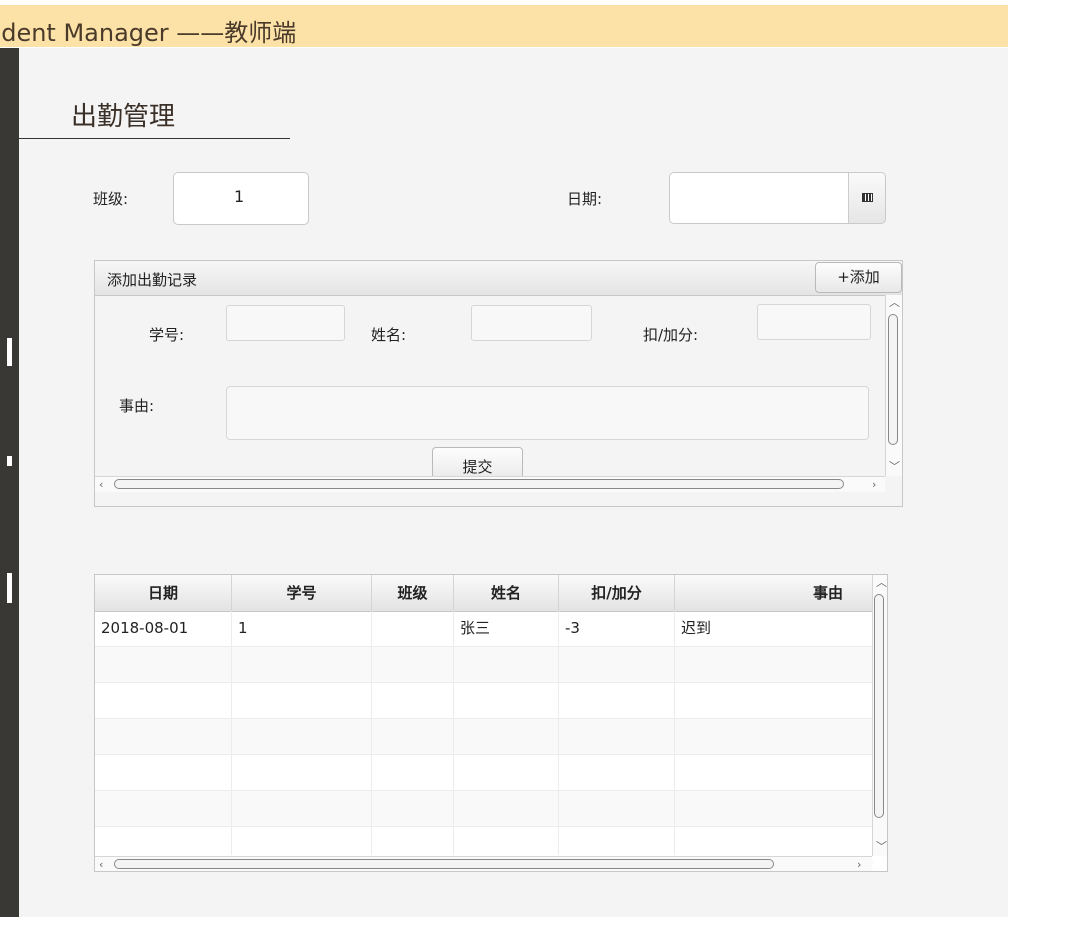  What do you see at coordinates (671, 335) in the screenshot?
I see `points-label: 扣/加分:` at bounding box center [671, 335].